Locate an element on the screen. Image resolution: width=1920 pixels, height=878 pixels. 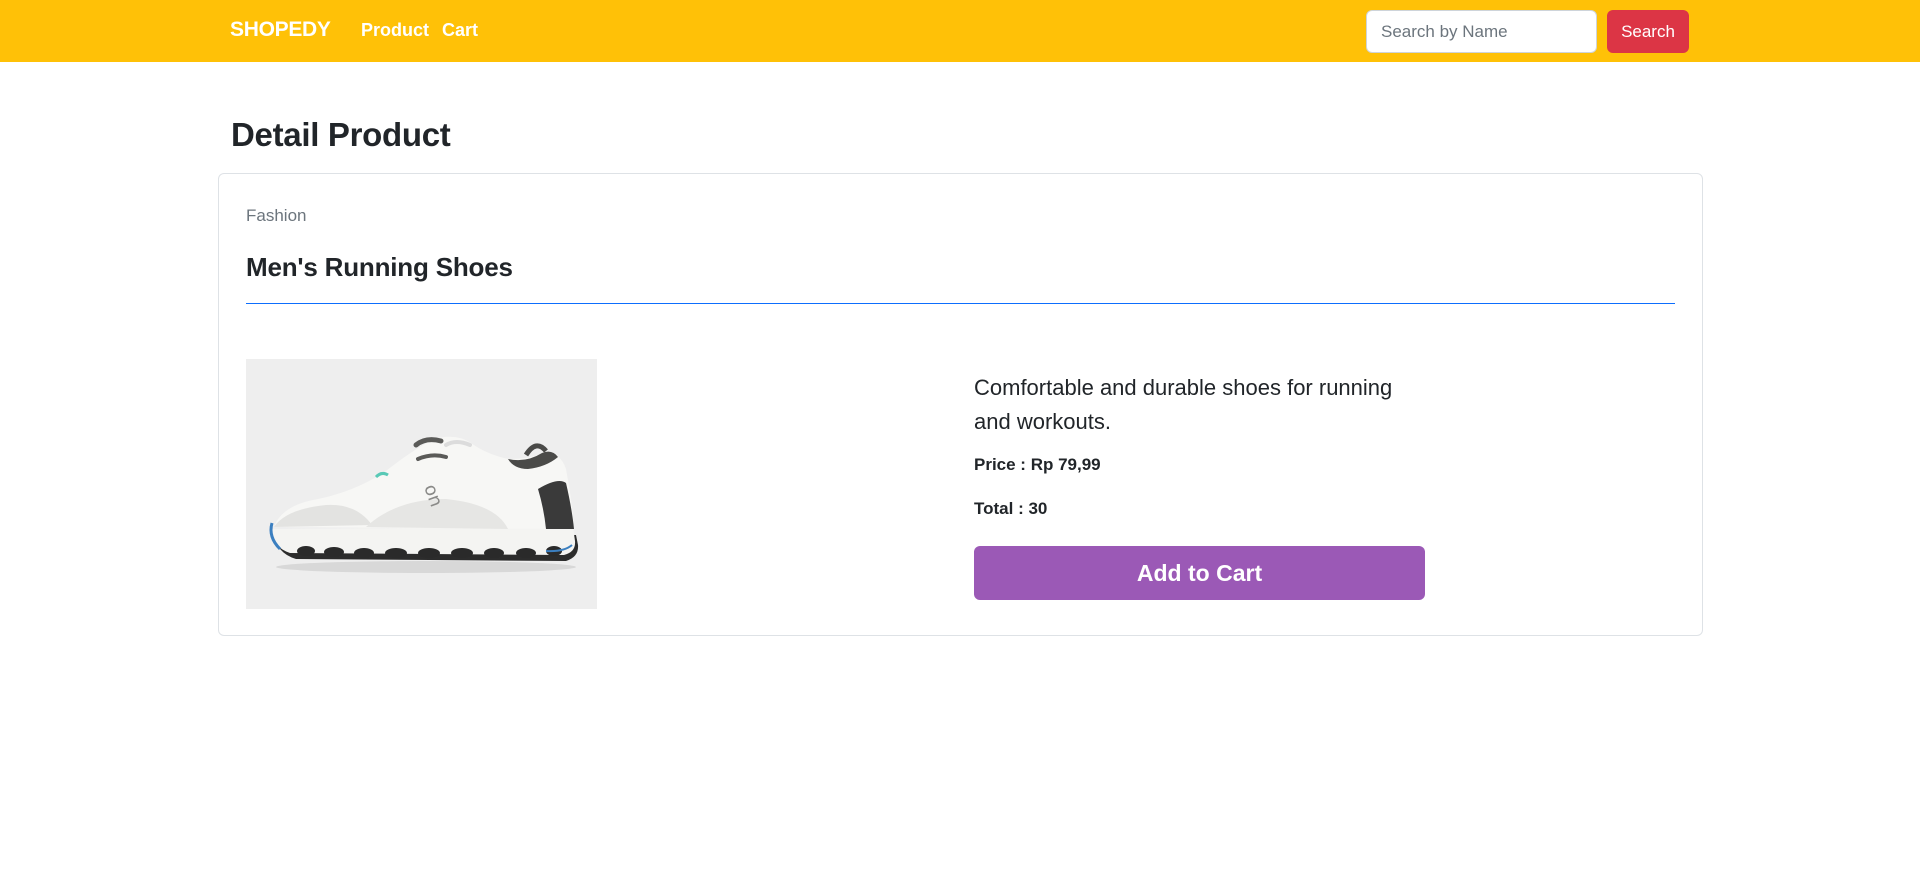
search-button: Search is located at coordinates (1648, 31).